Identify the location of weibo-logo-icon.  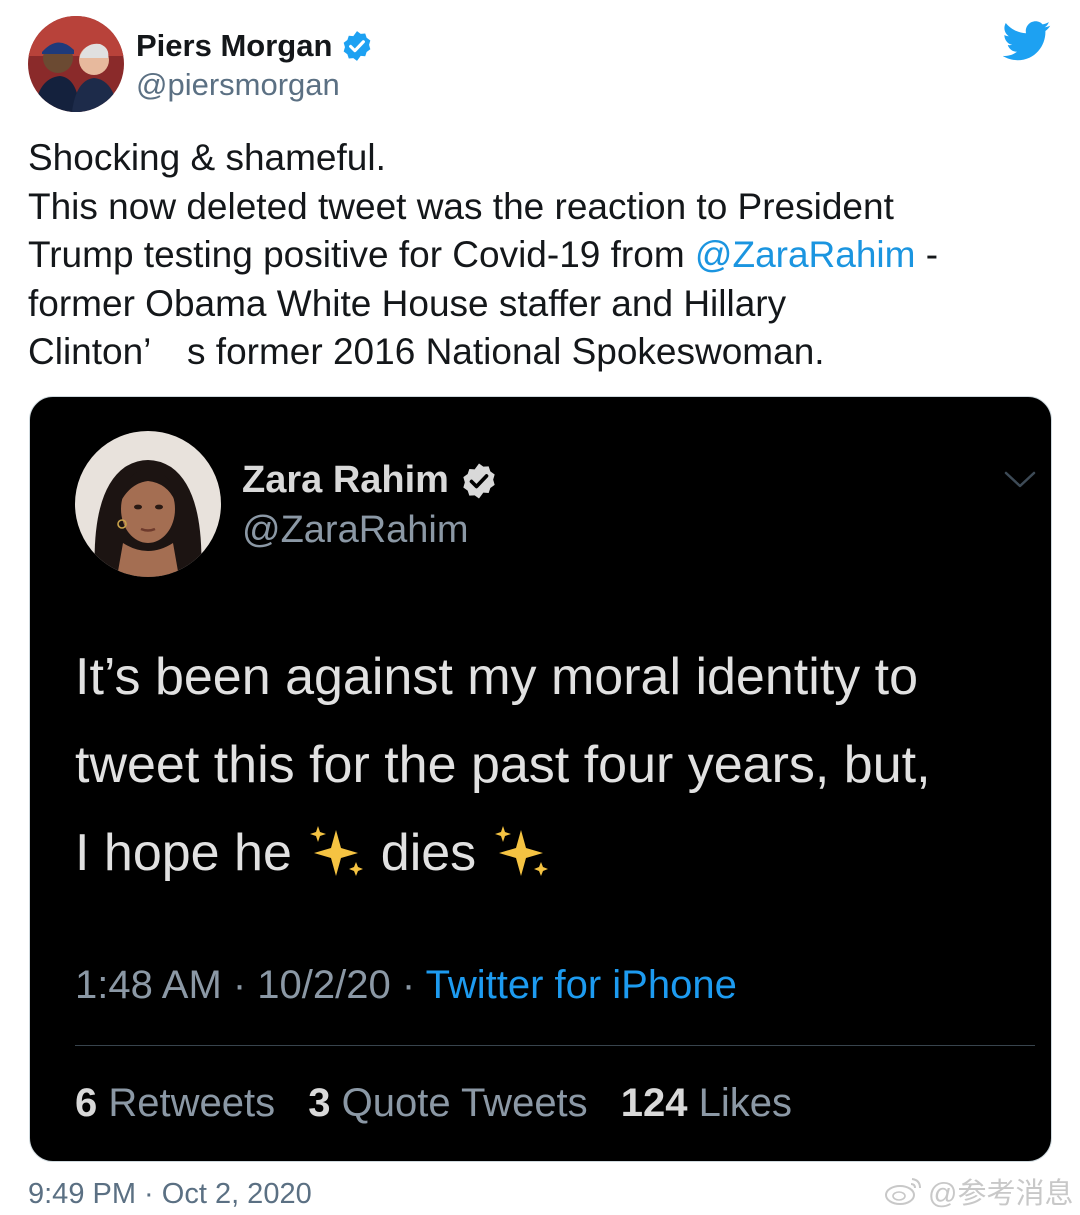
(903, 1191).